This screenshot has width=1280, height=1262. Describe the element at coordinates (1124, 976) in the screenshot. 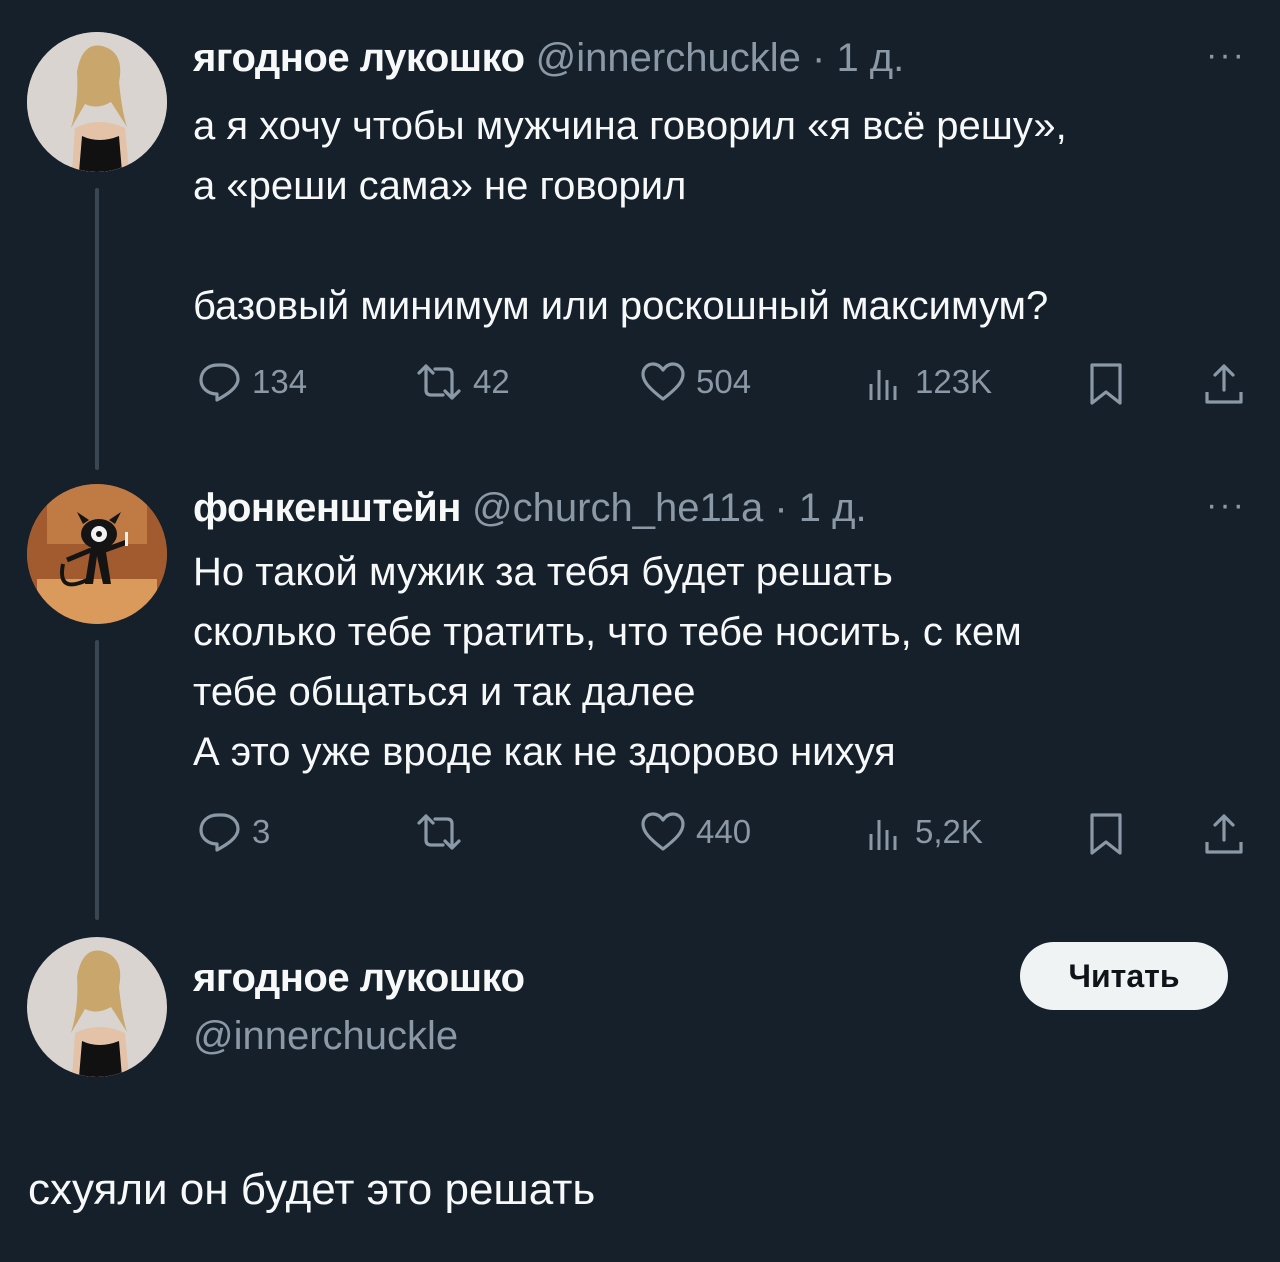

I see `follow-button: Читать` at that location.